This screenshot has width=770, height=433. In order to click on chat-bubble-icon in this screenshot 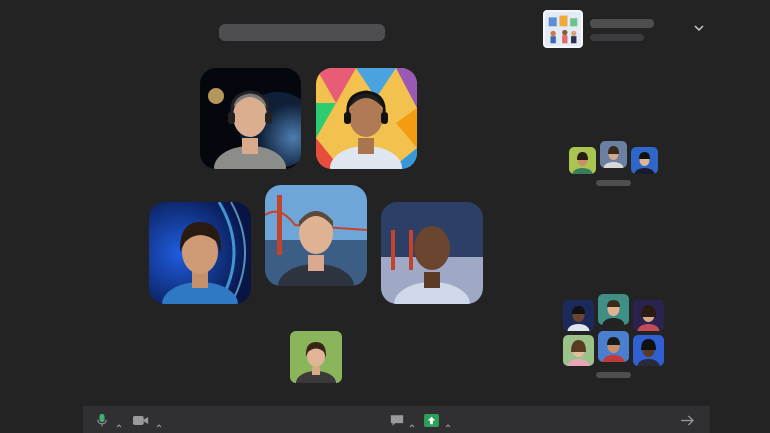, I will do `click(397, 420)`.